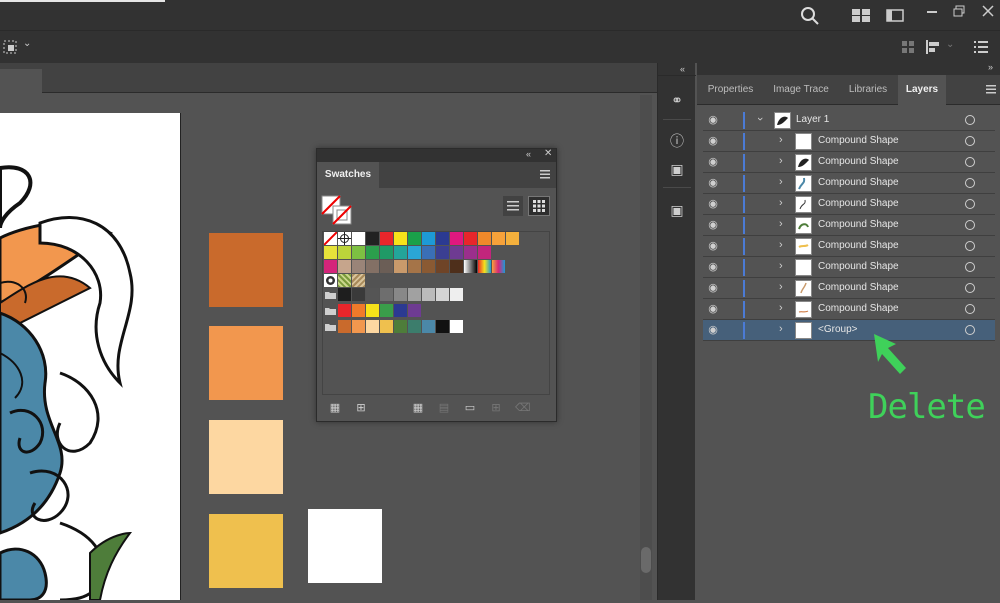  What do you see at coordinates (990, 67) in the screenshot?
I see `expand-icon: »` at bounding box center [990, 67].